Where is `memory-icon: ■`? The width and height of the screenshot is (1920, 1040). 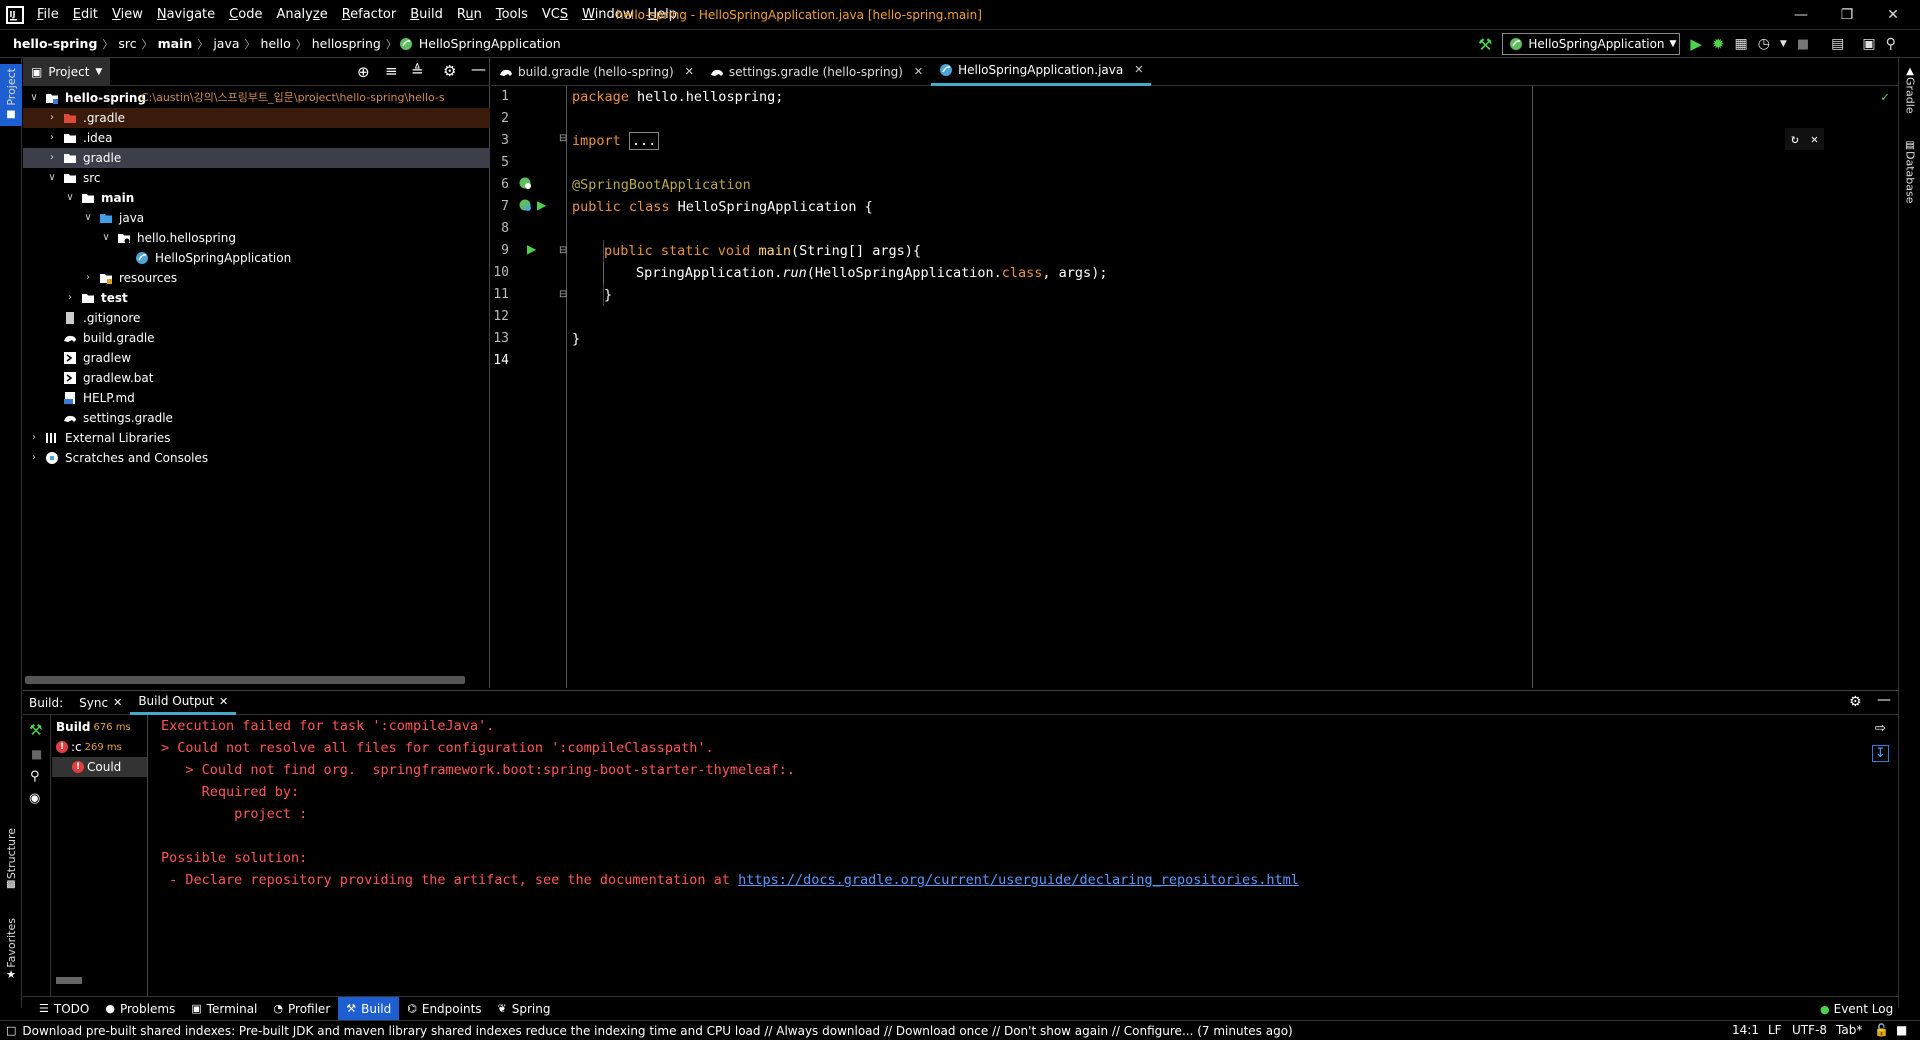 memory-icon: ■ is located at coordinates (1901, 1030).